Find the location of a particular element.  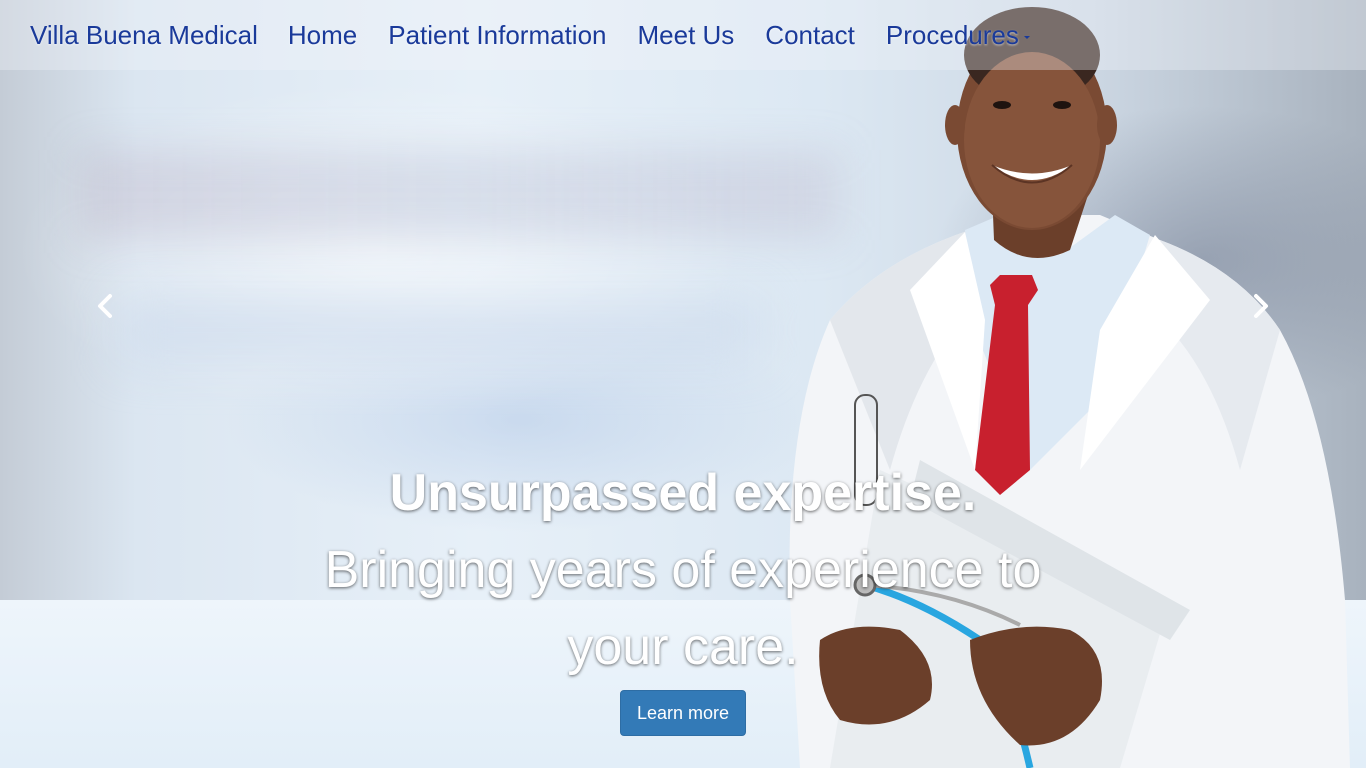

nav-link-contact: Contact is located at coordinates (810, 35).